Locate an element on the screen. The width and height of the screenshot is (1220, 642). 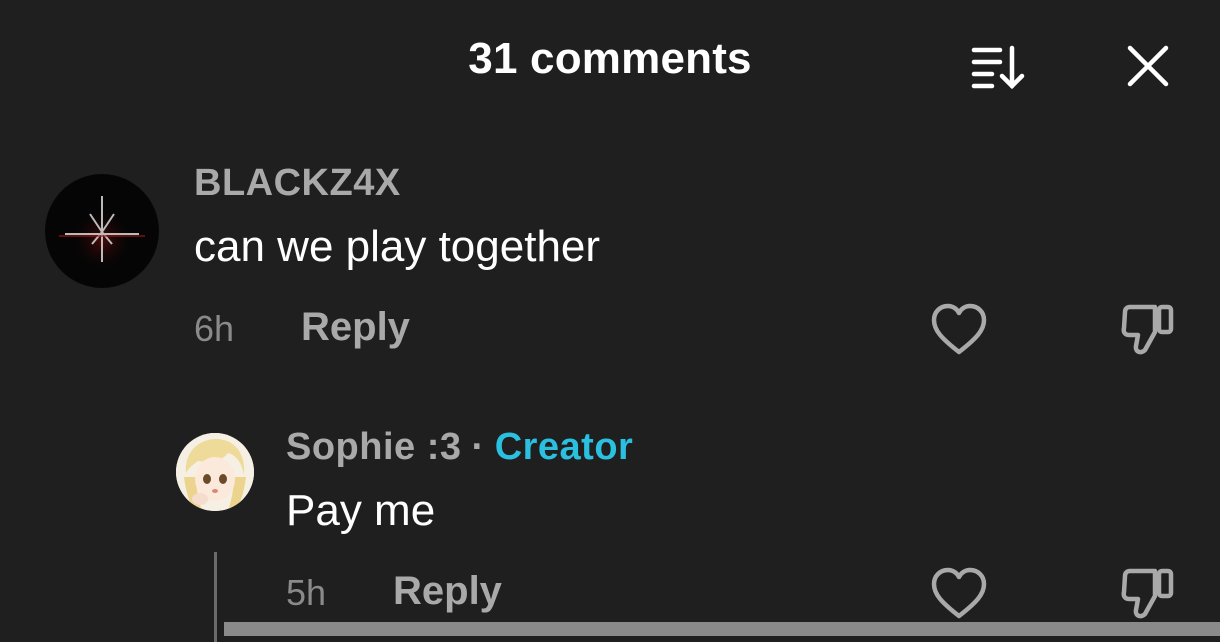
sort-list-icon is located at coordinates (998, 67).